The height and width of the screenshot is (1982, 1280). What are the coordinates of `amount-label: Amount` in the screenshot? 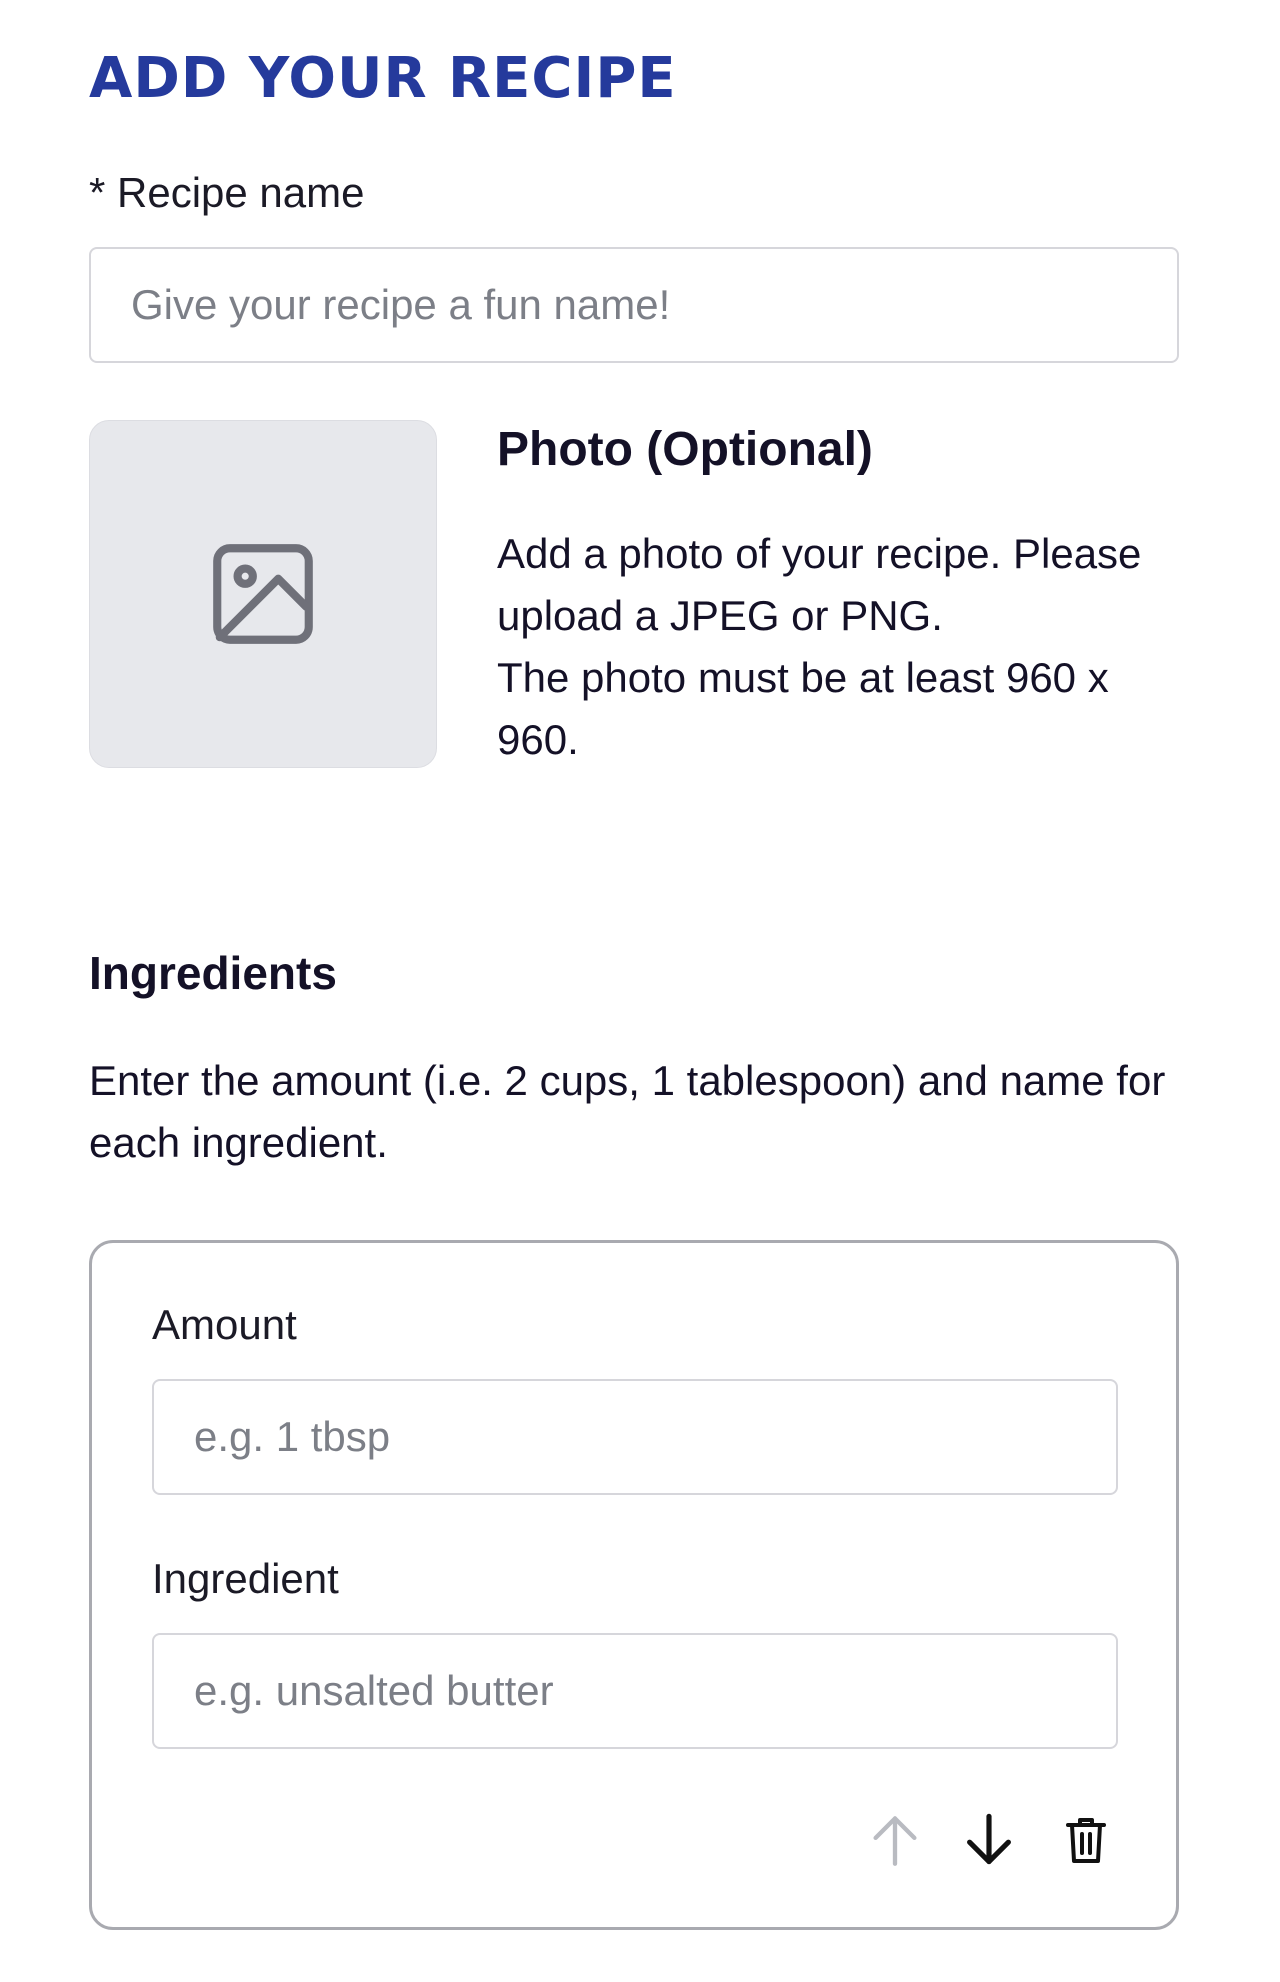 It's located at (224, 1324).